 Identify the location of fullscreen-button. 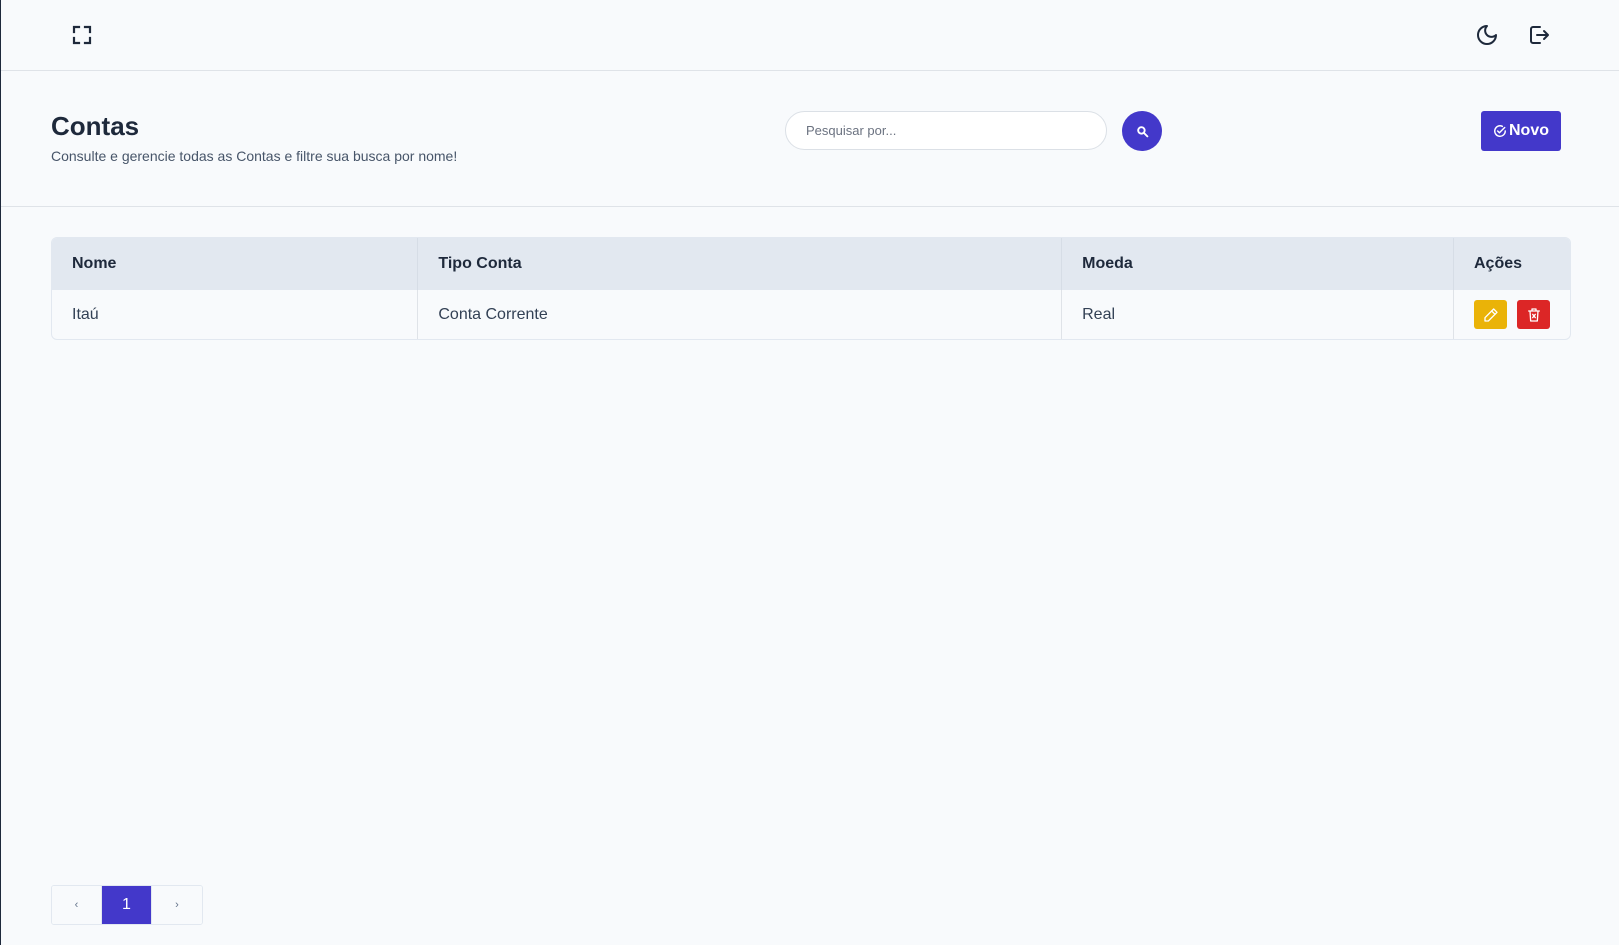
(82, 35).